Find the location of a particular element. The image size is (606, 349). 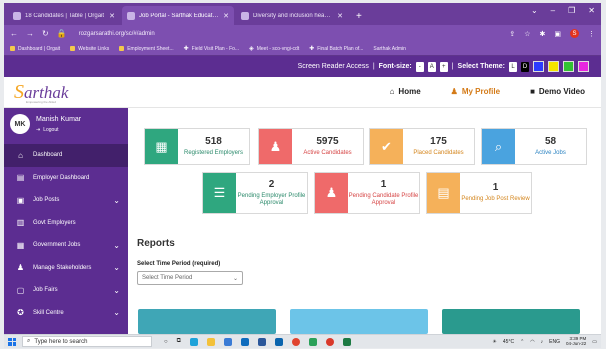

stat-card-pending-employer-approval: ☰ 2 Pending Employer Profile Approval is located at coordinates (255, 193).